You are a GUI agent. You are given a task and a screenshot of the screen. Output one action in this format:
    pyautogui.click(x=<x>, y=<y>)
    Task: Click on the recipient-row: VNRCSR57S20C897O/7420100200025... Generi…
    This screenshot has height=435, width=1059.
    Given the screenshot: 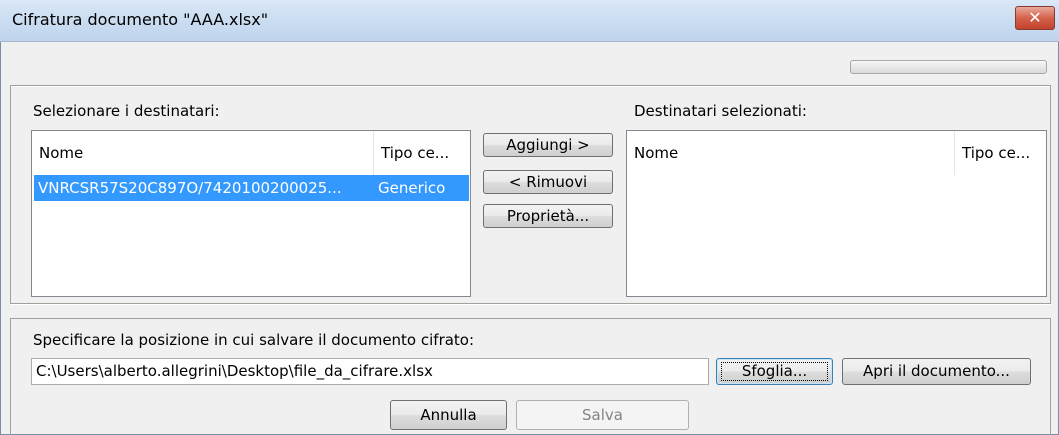 What is the action you would take?
    pyautogui.click(x=251, y=188)
    